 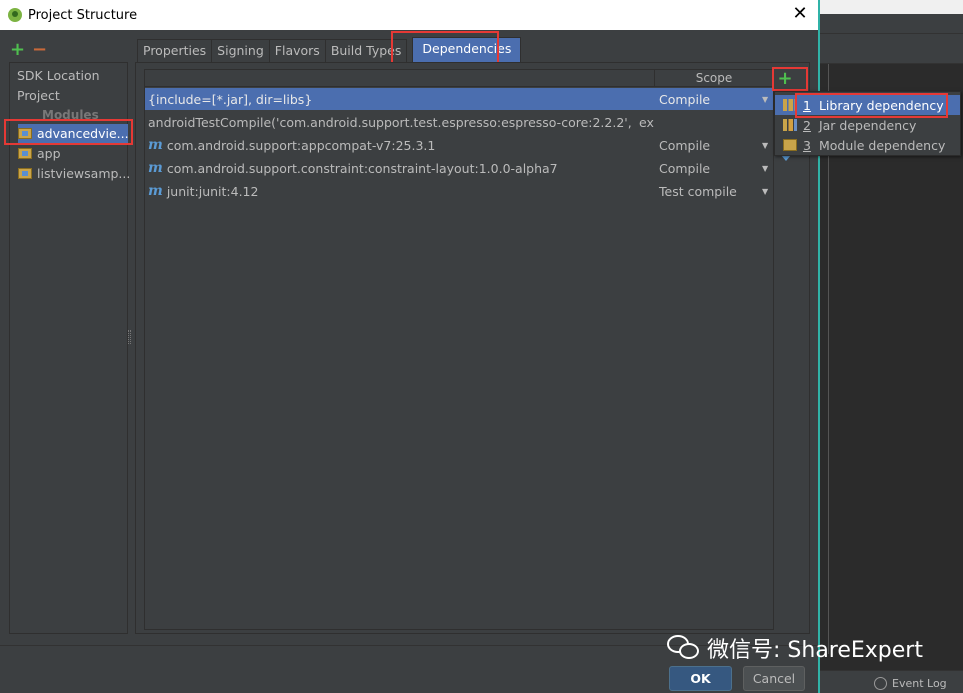 What do you see at coordinates (684, 648) in the screenshot?
I see `wechat-icon` at bounding box center [684, 648].